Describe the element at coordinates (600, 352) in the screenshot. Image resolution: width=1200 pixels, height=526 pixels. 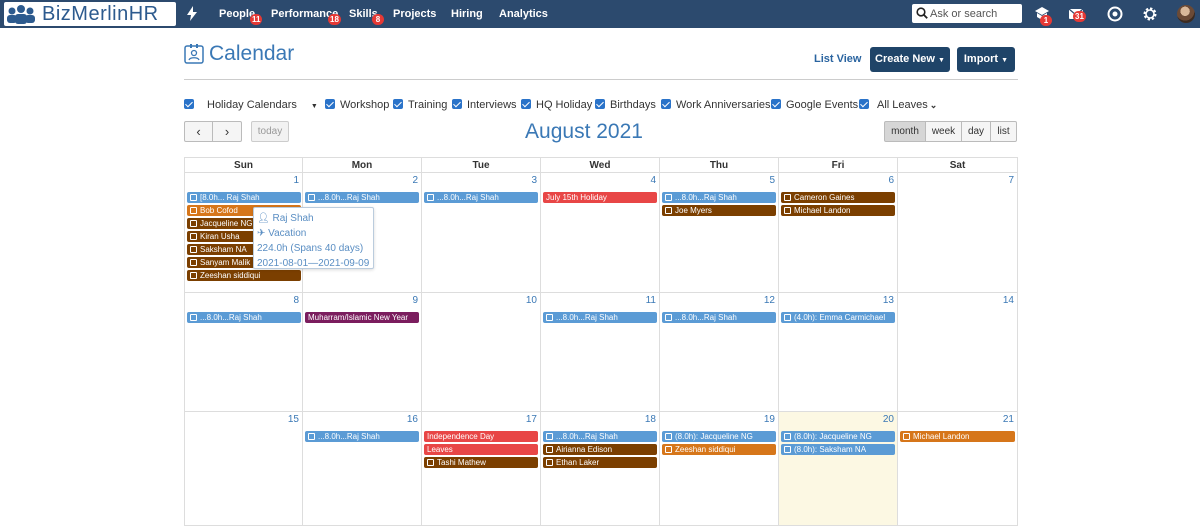
I see `day-cell: 11 ...8.0h...Raj Shah` at that location.